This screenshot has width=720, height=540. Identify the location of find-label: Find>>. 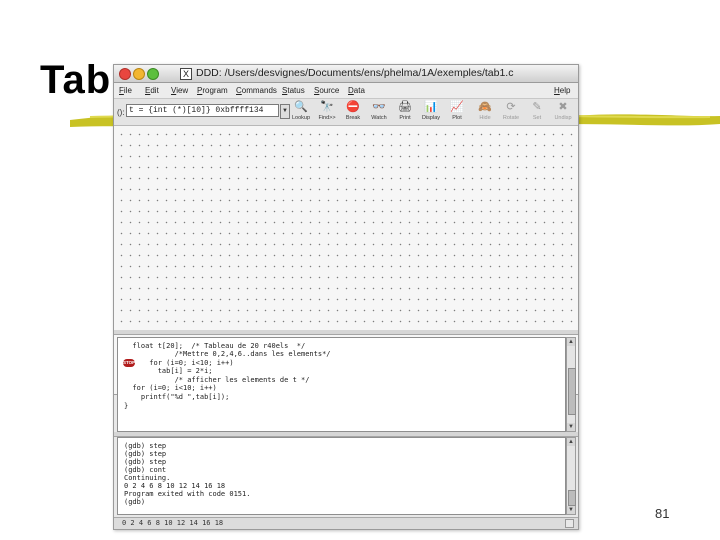
(327, 118).